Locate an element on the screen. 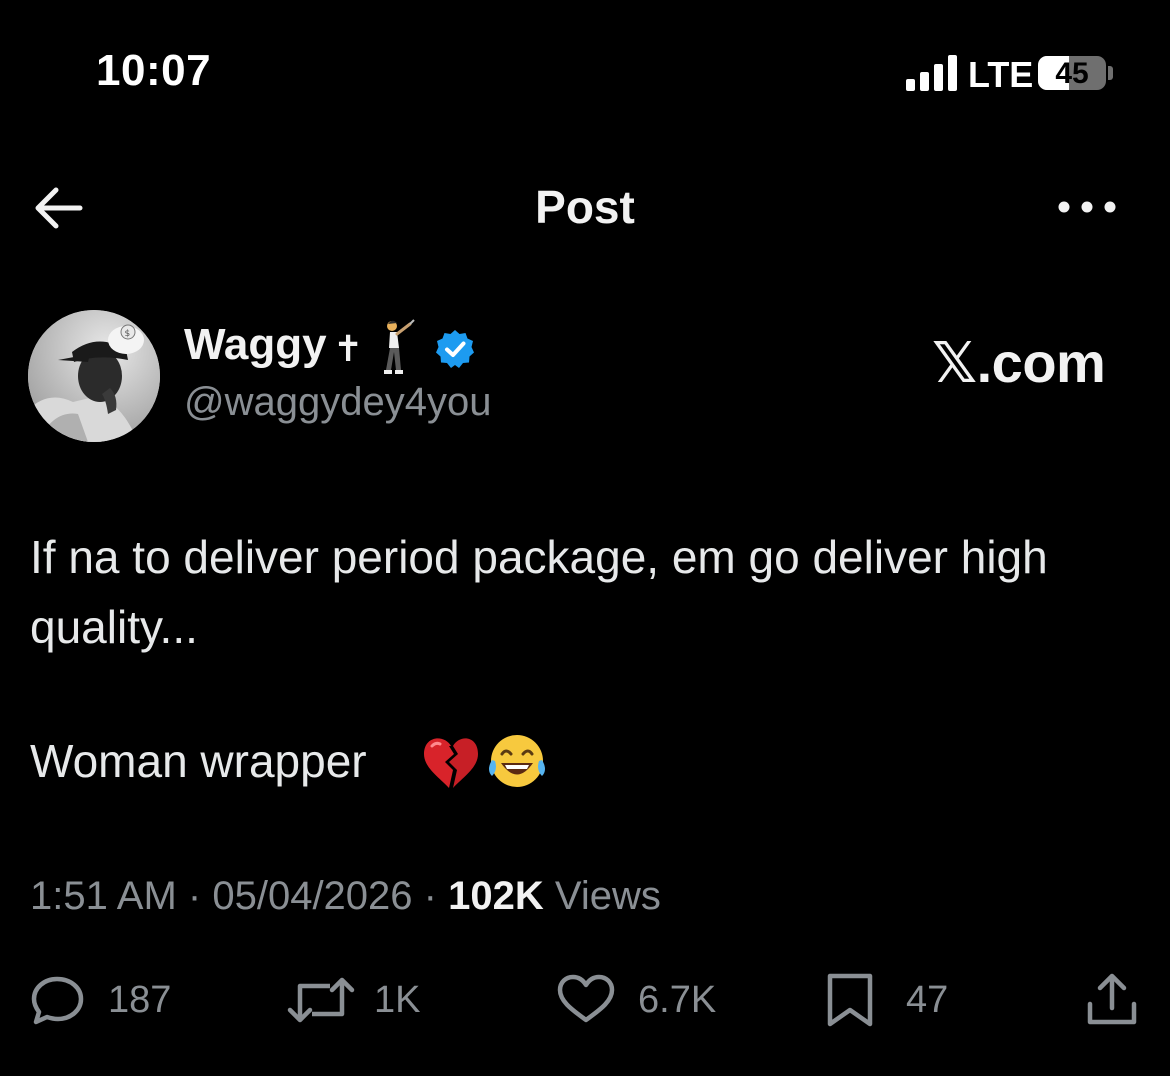 This screenshot has height=1076, width=1170. repost-icon is located at coordinates (321, 1000).